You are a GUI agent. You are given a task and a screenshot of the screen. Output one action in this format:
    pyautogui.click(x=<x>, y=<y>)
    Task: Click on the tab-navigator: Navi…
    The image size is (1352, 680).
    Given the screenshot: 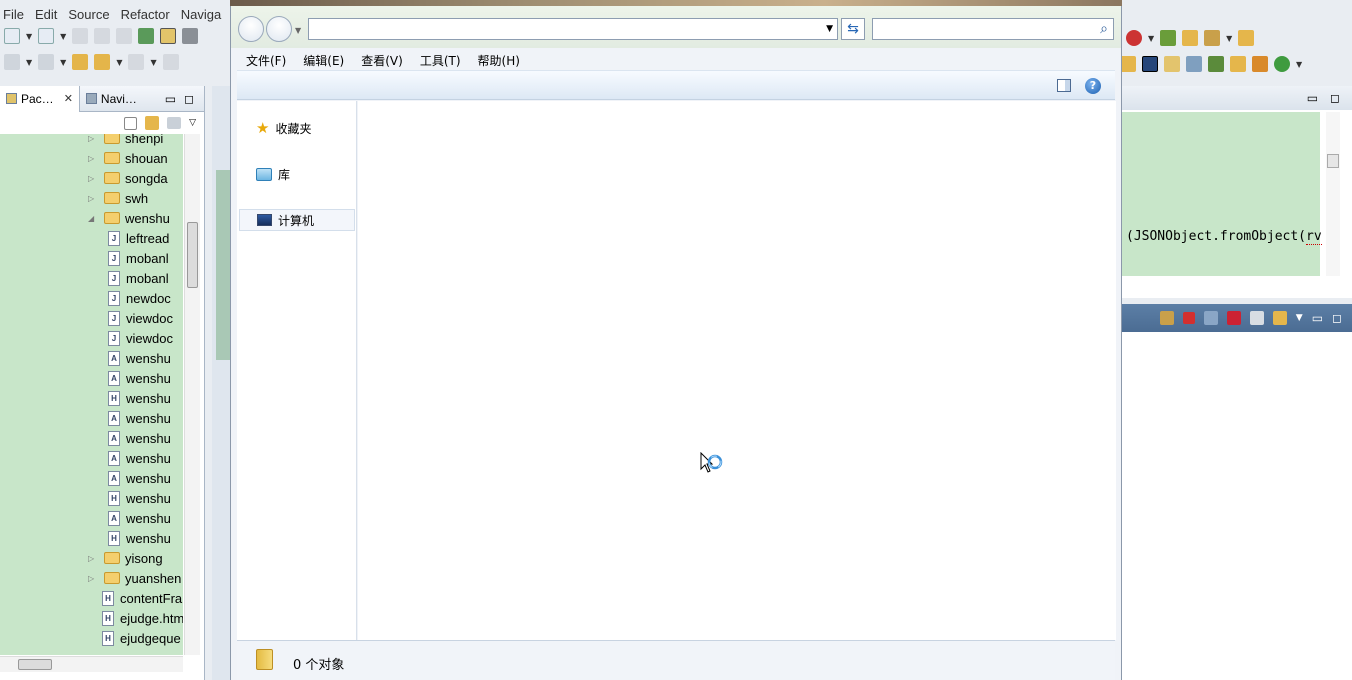 What is the action you would take?
    pyautogui.click(x=111, y=99)
    